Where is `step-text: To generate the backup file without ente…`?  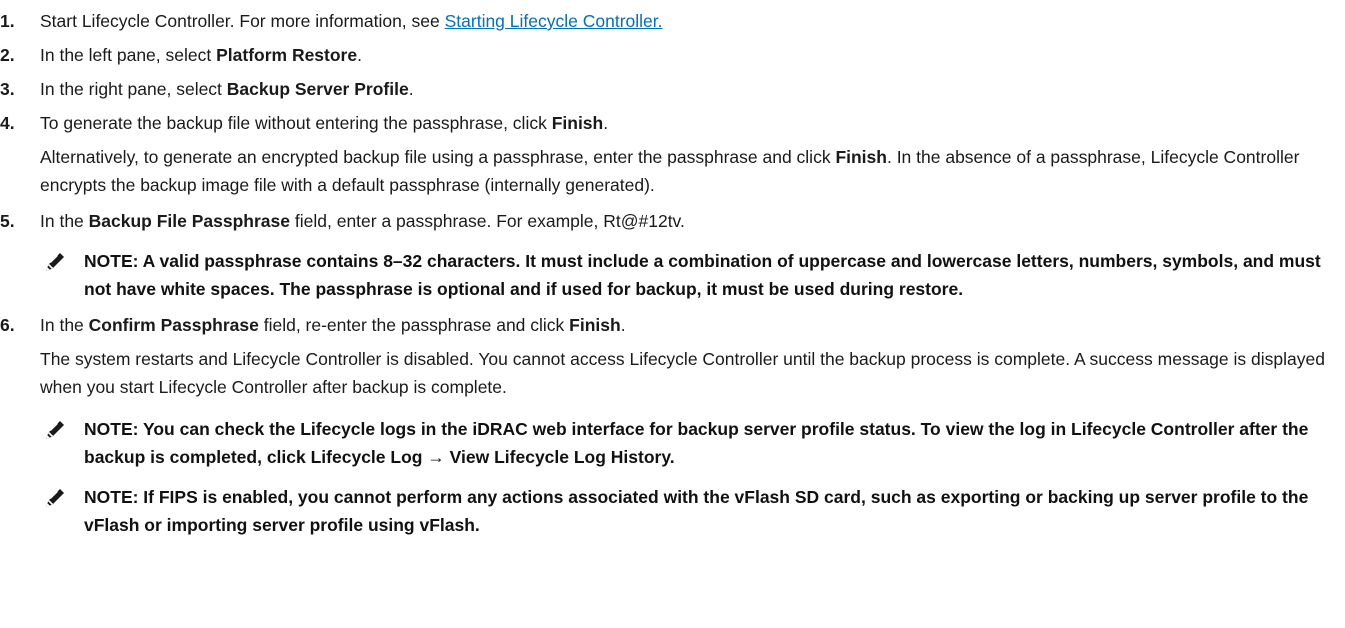
step-text: To generate the backup file without ente… is located at coordinates (682, 123).